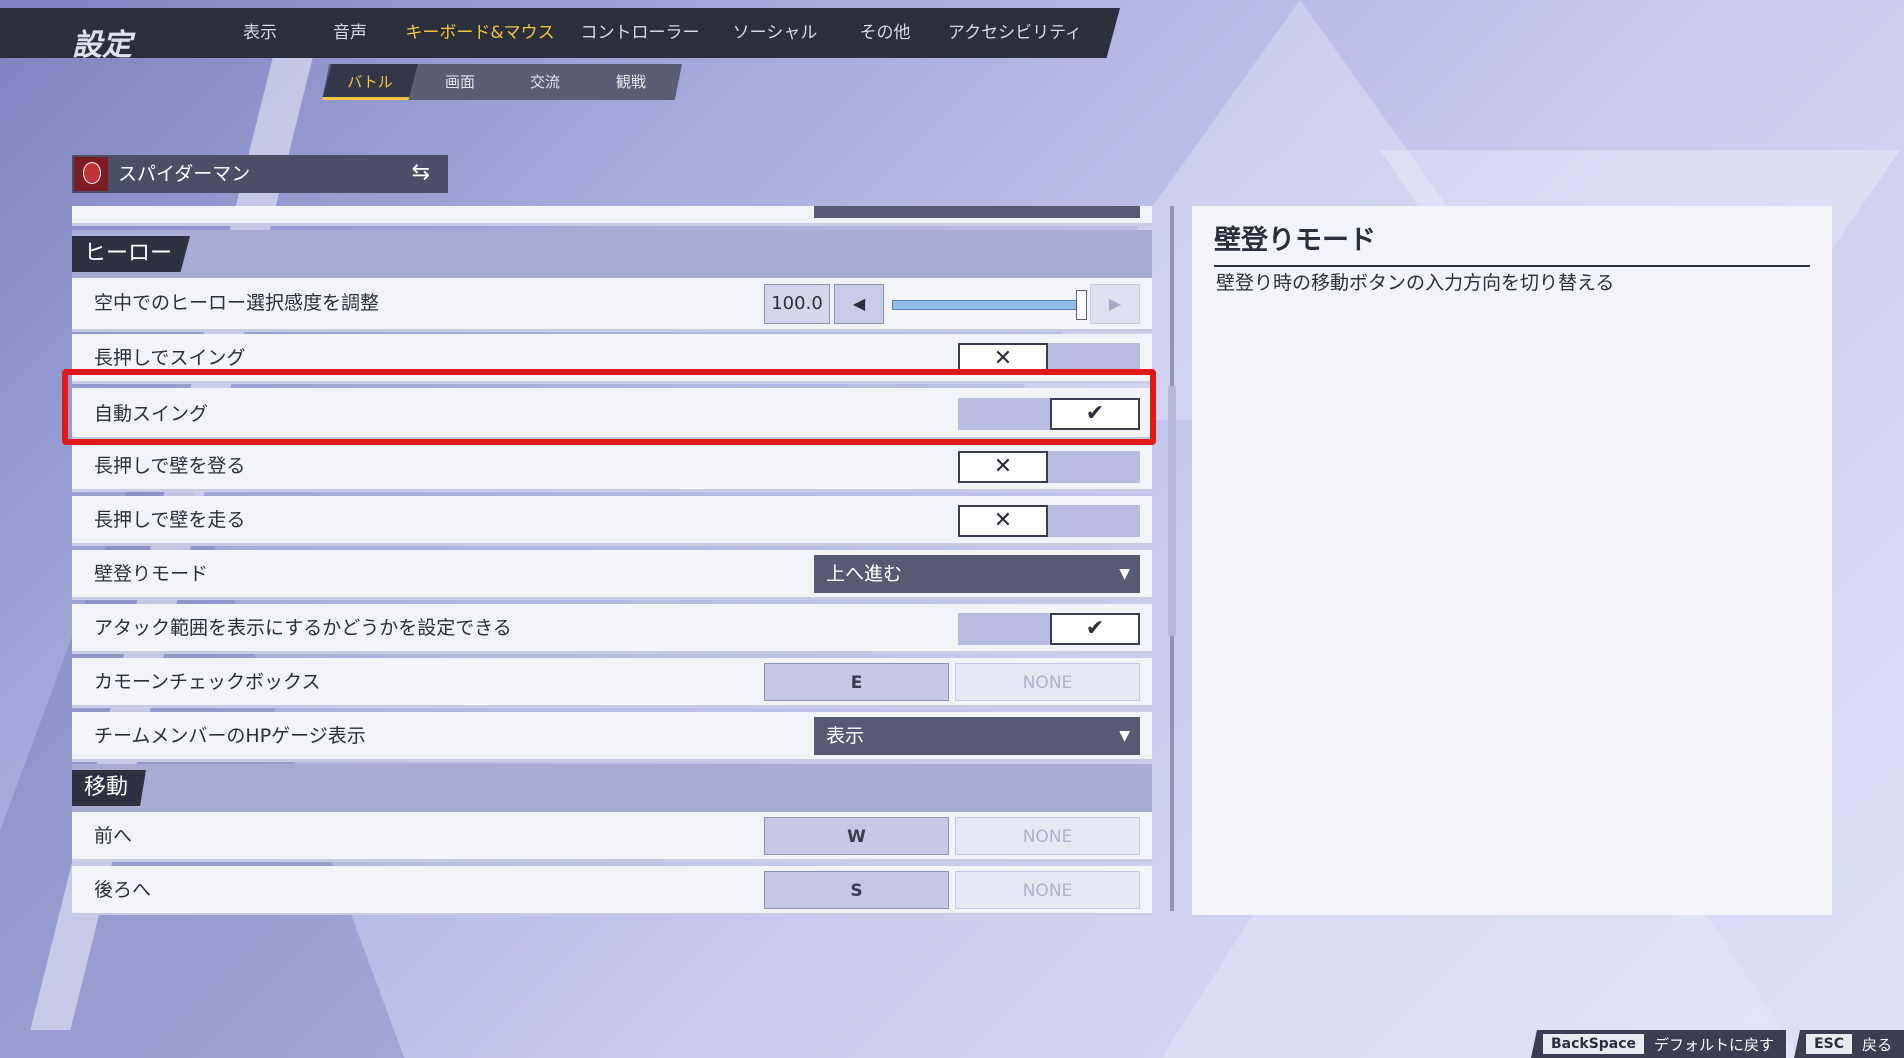  What do you see at coordinates (612, 521) in the screenshot?
I see `row-hold-run: 長押しで壁を走る ✕` at bounding box center [612, 521].